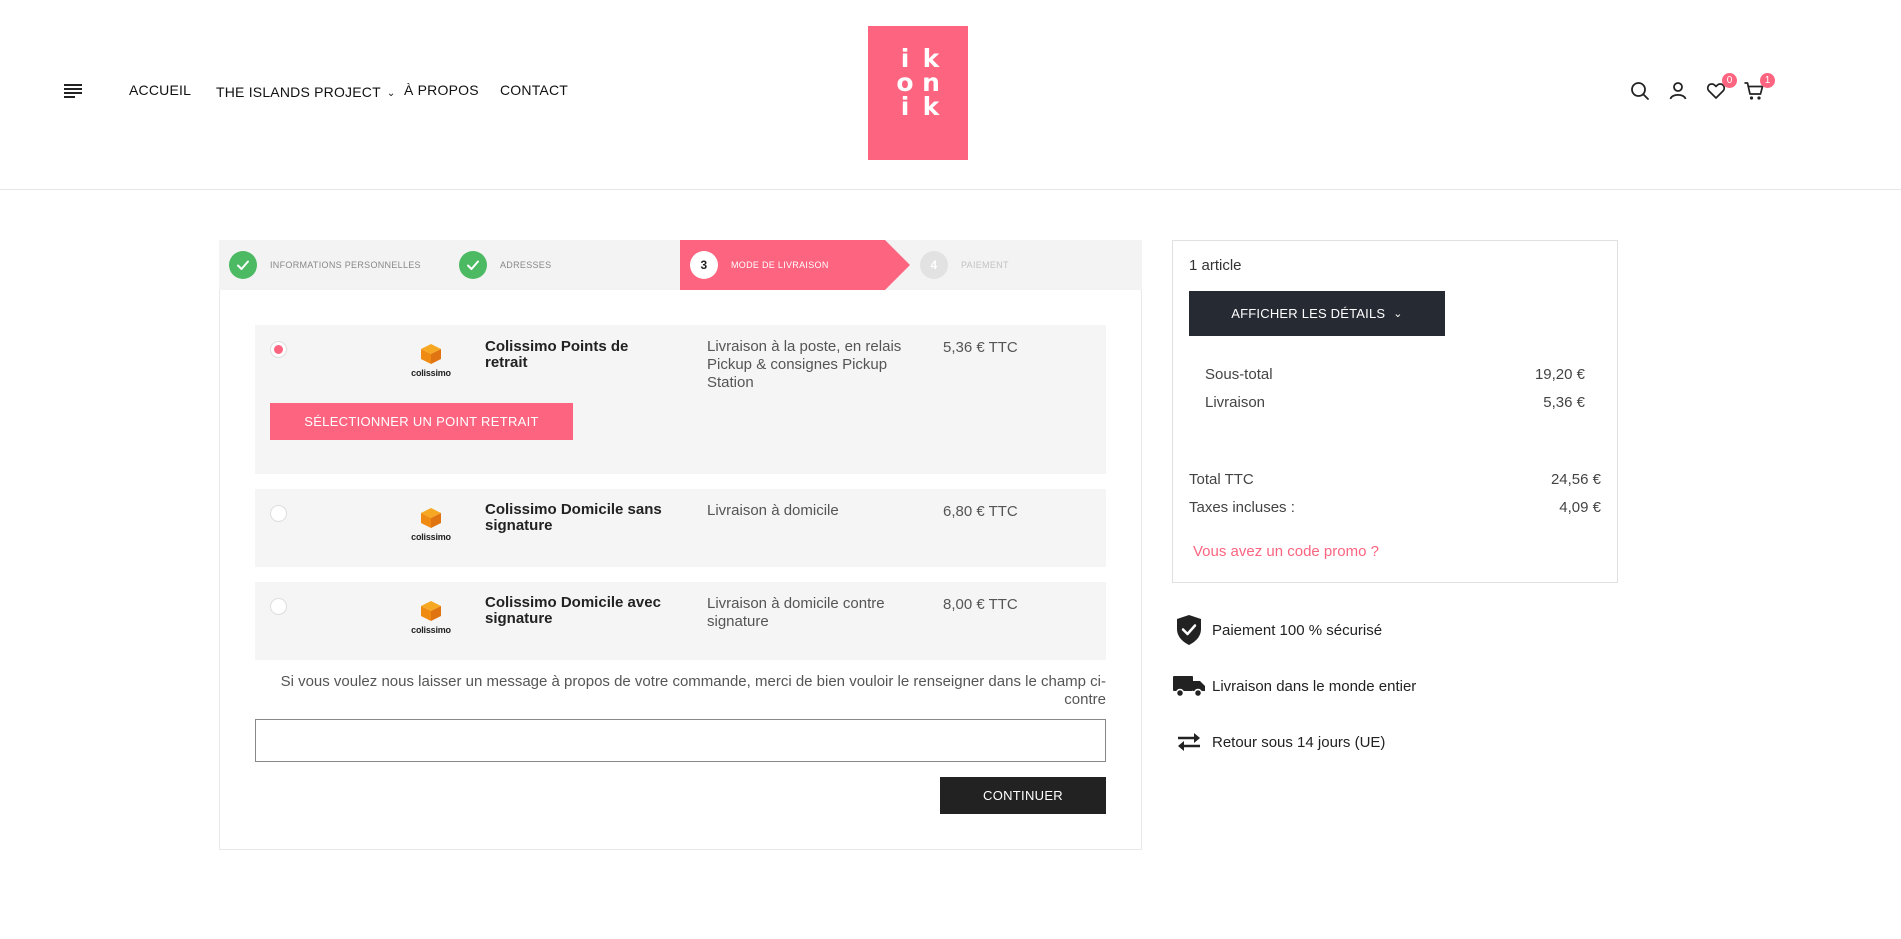 The width and height of the screenshot is (1901, 939). What do you see at coordinates (934, 265) in the screenshot?
I see `step-number: 4` at bounding box center [934, 265].